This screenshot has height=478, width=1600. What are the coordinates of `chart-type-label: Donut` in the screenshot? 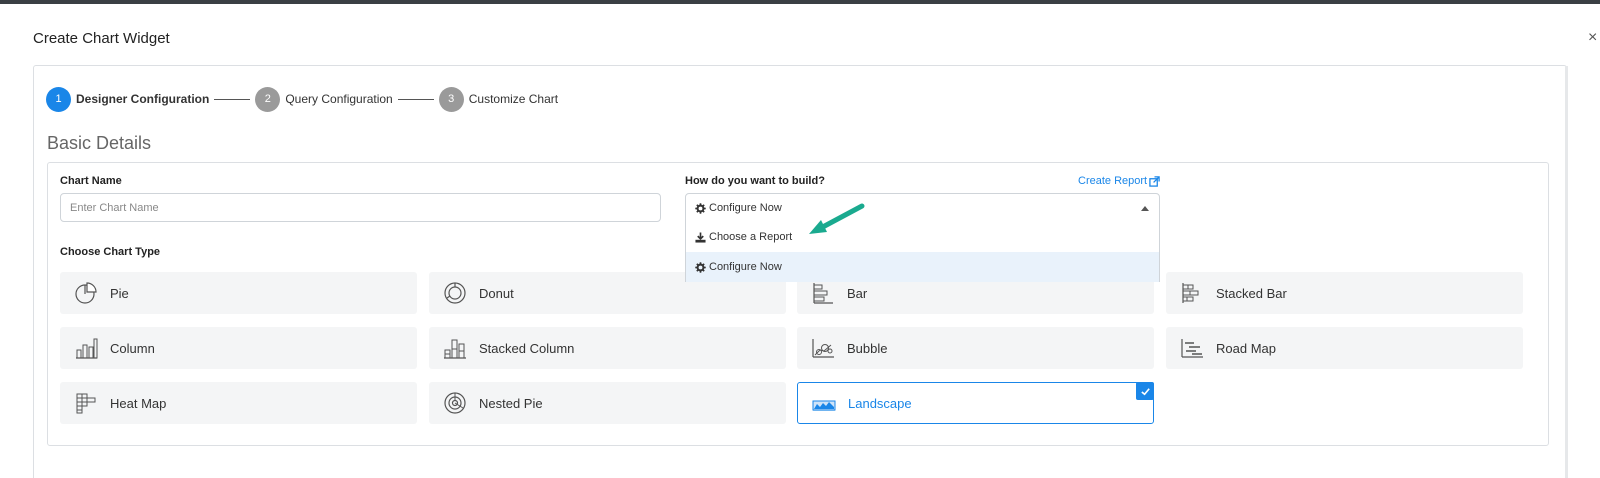 It's located at (496, 293).